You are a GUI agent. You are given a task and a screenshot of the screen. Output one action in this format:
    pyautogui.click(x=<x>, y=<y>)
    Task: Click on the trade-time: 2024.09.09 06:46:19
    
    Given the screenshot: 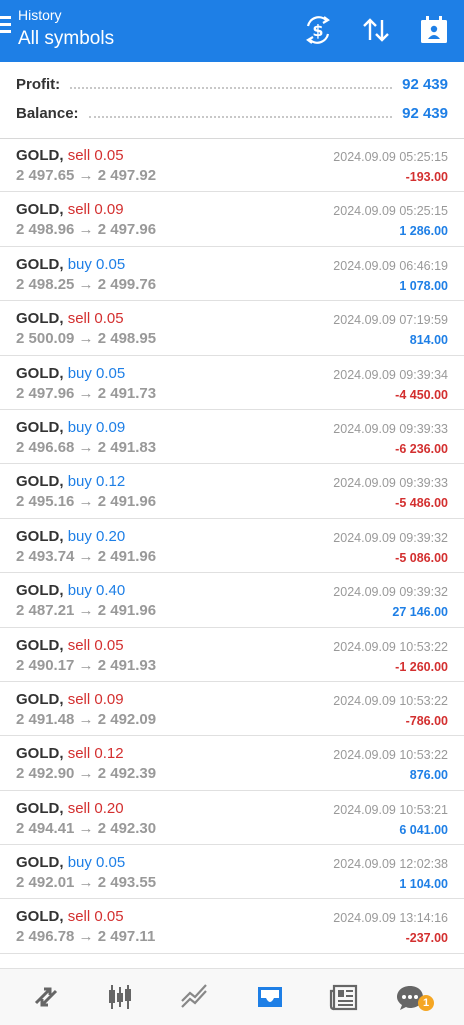 What is the action you would take?
    pyautogui.click(x=390, y=265)
    